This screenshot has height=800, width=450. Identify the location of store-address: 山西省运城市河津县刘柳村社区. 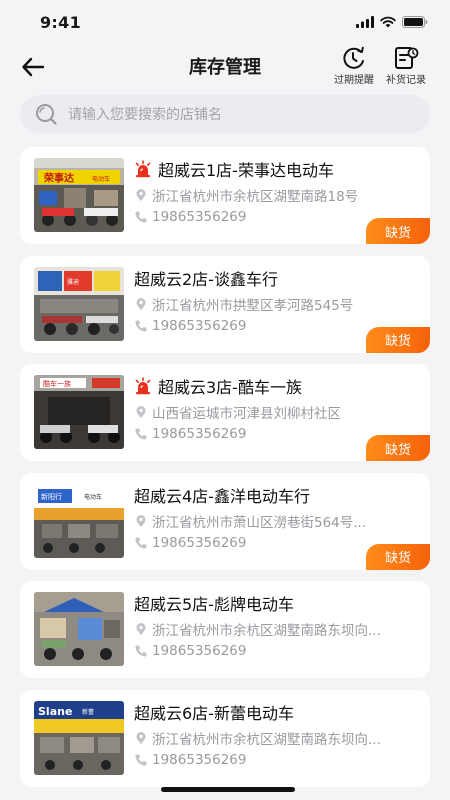
(246, 414).